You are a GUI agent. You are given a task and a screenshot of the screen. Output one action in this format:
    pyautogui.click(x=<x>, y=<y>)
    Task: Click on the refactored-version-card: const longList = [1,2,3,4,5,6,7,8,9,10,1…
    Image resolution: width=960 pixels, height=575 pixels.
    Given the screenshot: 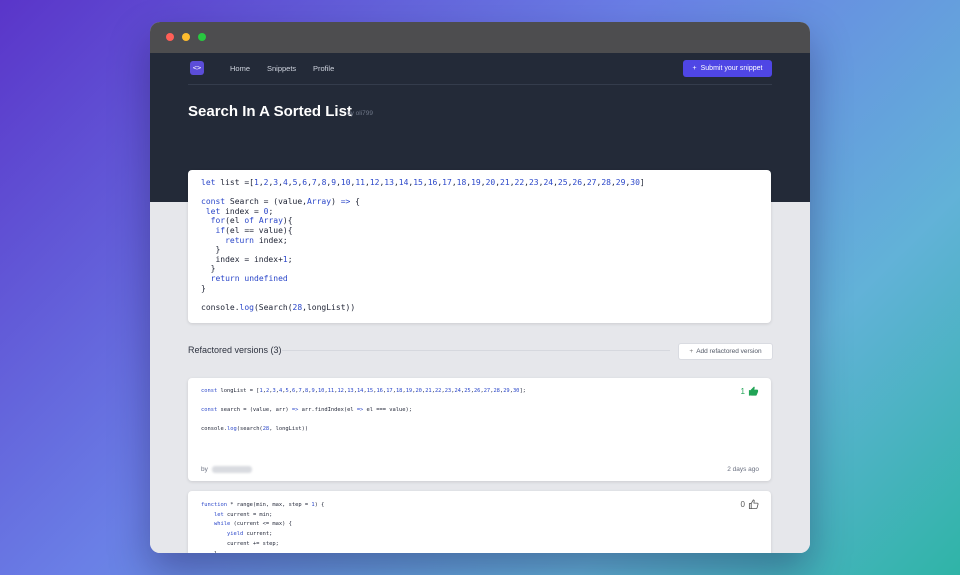 What is the action you would take?
    pyautogui.click(x=479, y=429)
    